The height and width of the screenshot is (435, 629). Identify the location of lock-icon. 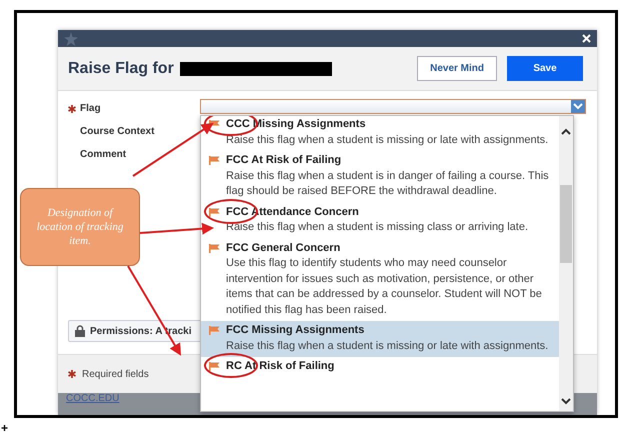
(80, 331).